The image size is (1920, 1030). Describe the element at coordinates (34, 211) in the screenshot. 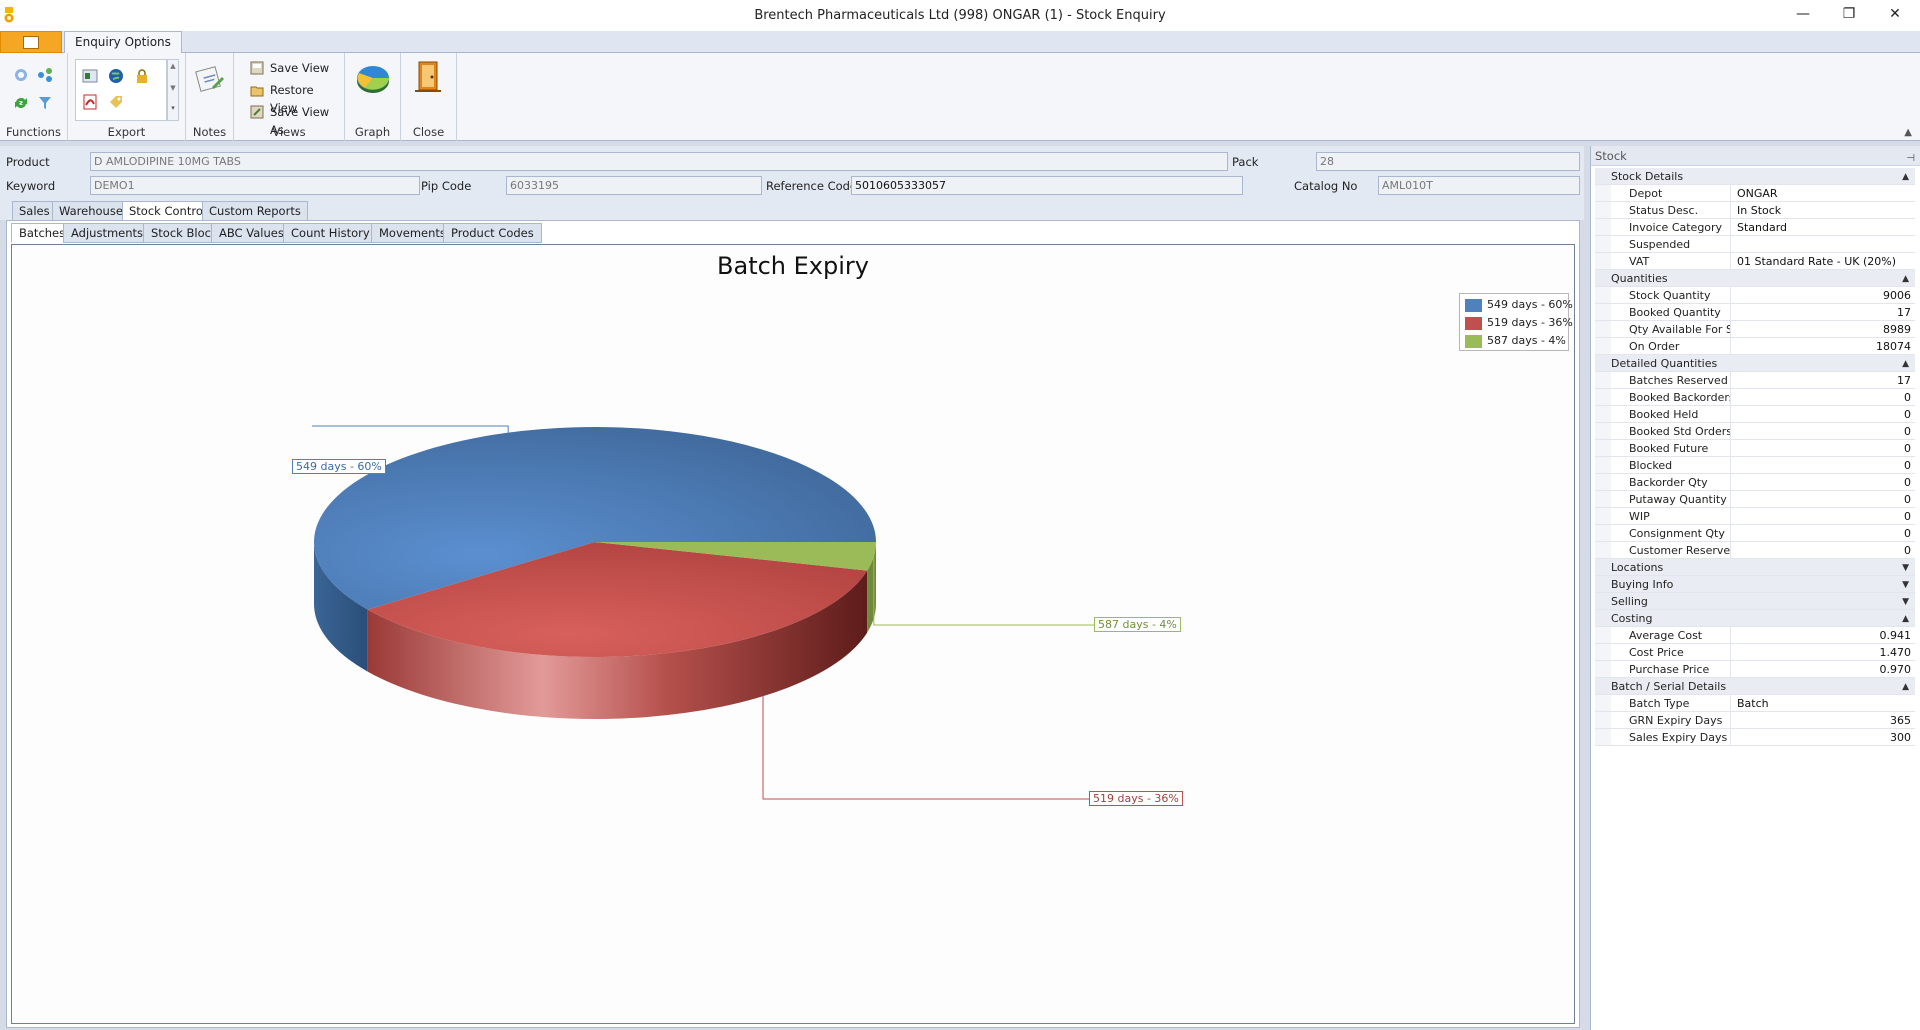

I see `tab-sales: Sales` at that location.